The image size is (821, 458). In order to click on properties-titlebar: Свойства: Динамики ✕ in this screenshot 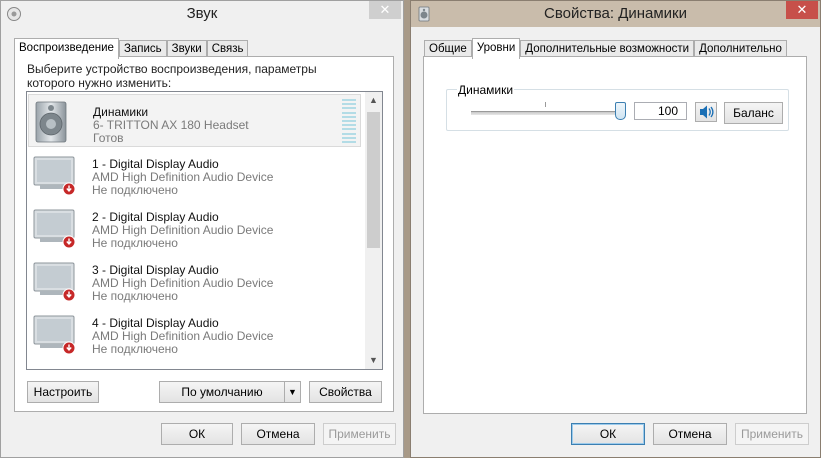, I will do `click(615, 14)`.